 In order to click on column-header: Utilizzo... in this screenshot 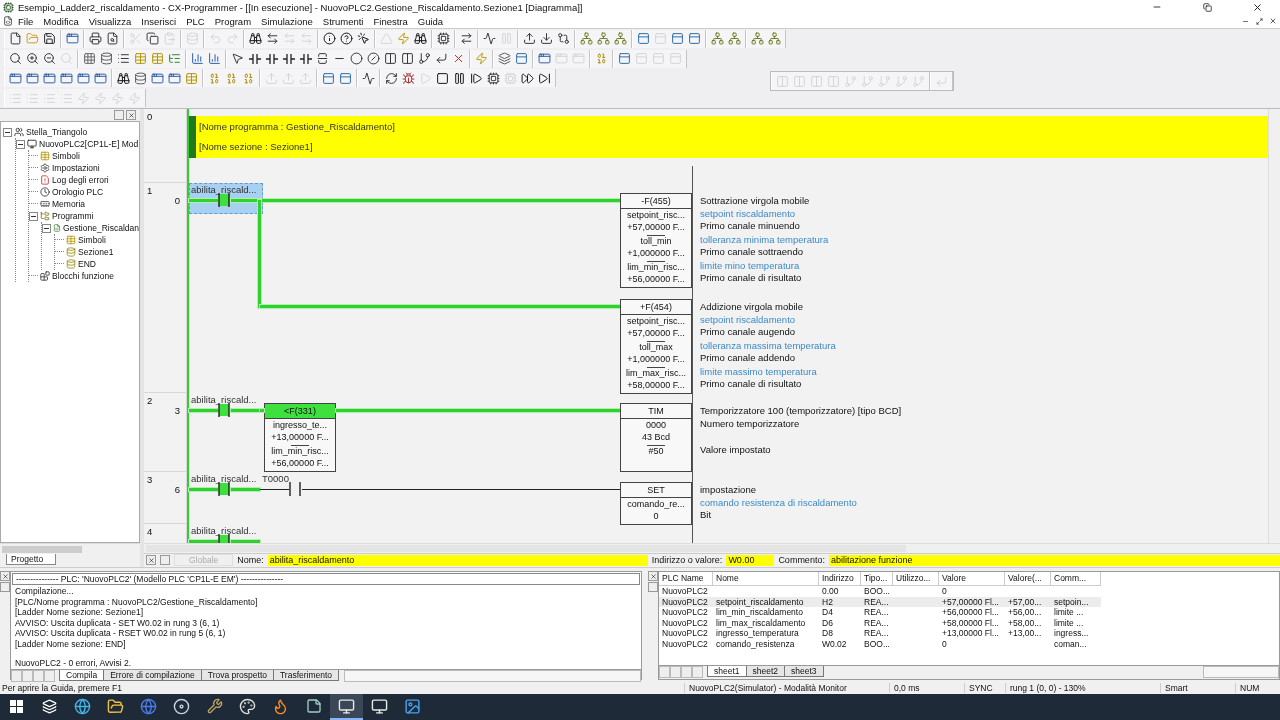, I will do `click(916, 579)`.